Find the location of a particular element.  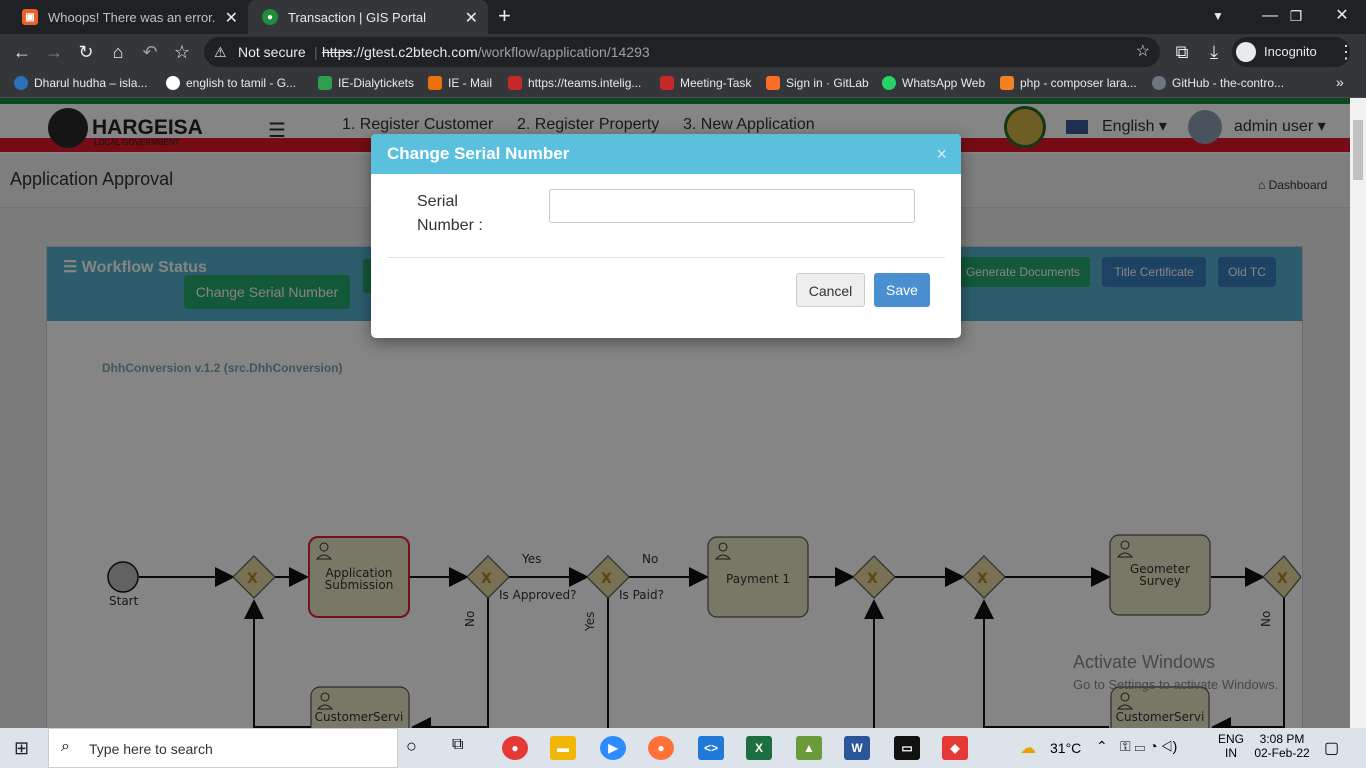

home-icon: ⌂ is located at coordinates (118, 52).